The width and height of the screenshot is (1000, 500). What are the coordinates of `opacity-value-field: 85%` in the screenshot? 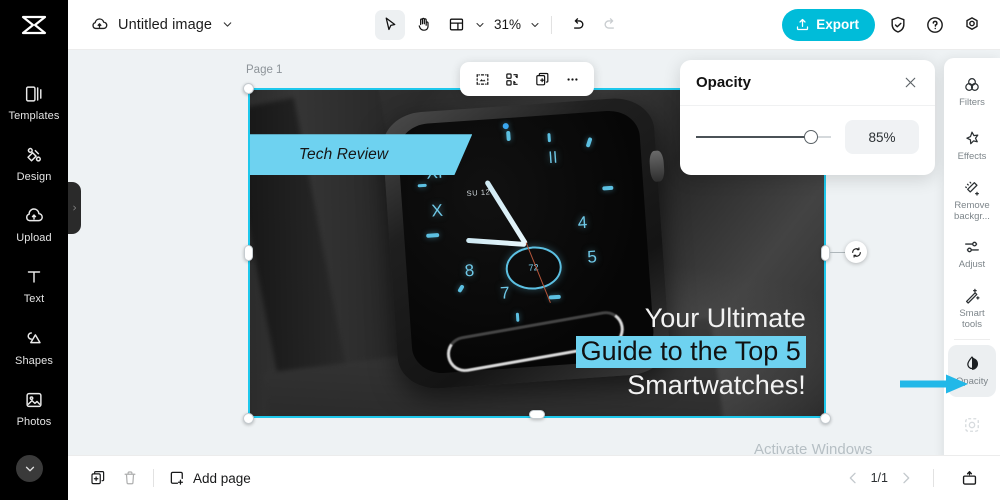 It's located at (882, 137).